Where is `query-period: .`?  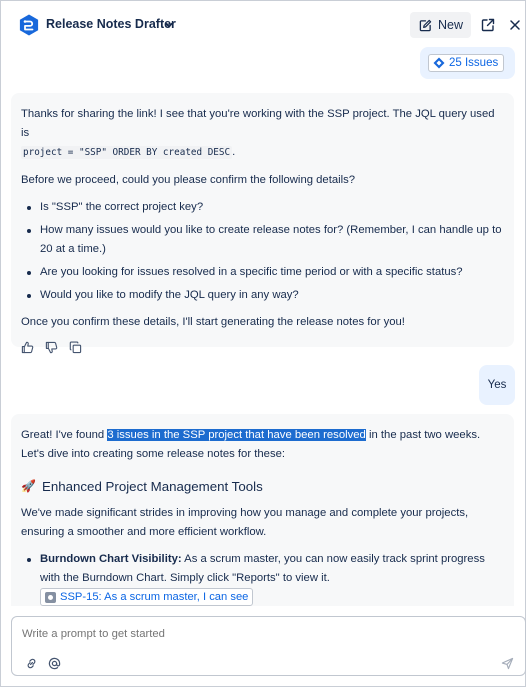
query-period: . is located at coordinates (234, 152).